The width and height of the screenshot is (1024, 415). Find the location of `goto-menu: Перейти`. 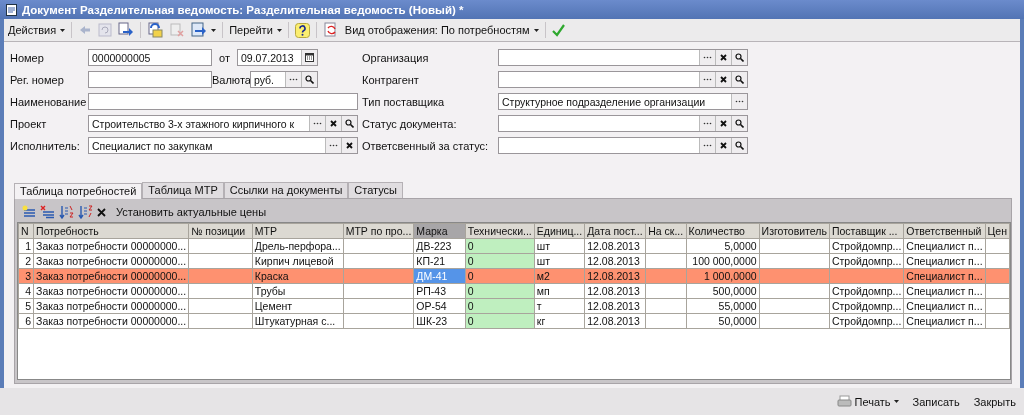

goto-menu: Перейти is located at coordinates (255, 30).